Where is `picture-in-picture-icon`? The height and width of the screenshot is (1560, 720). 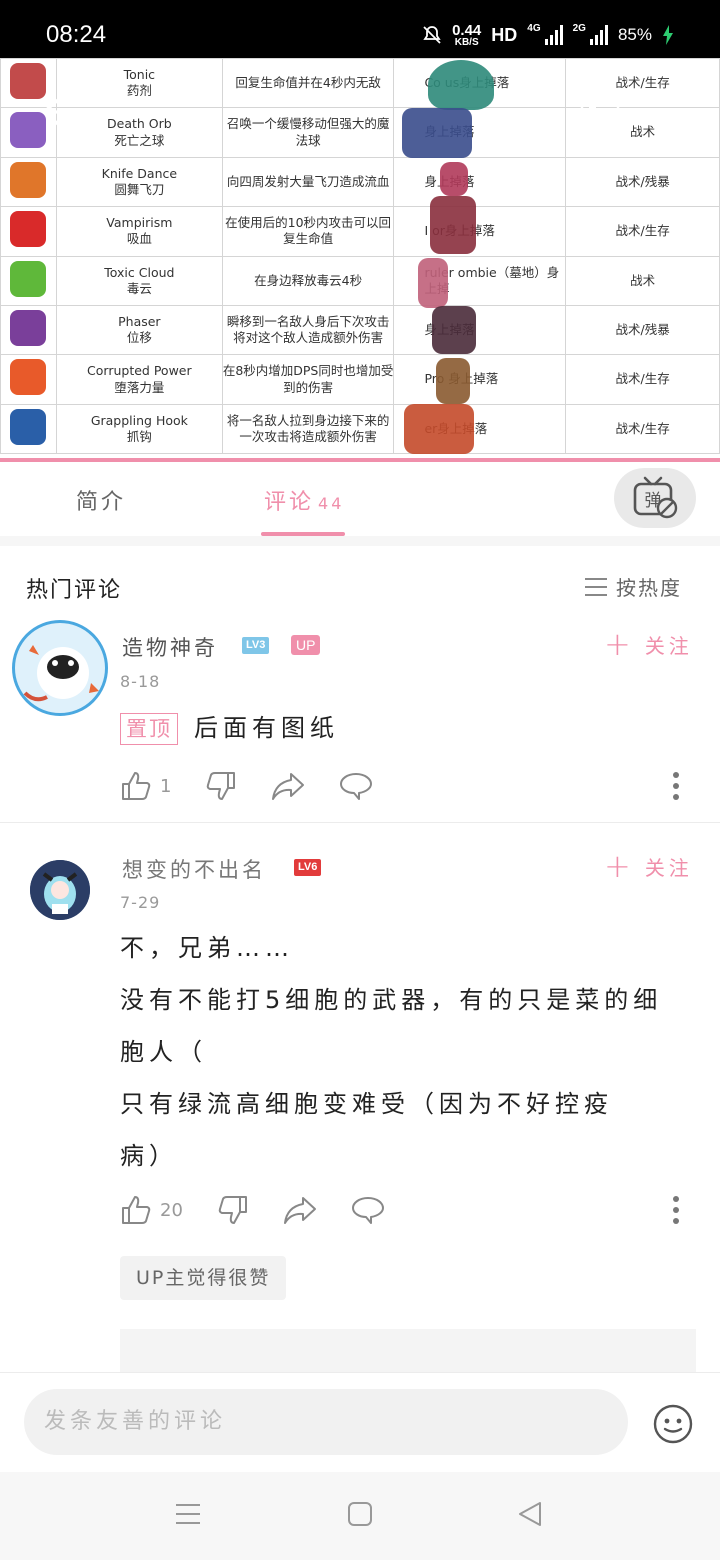 picture-in-picture-icon is located at coordinates (602, 115).